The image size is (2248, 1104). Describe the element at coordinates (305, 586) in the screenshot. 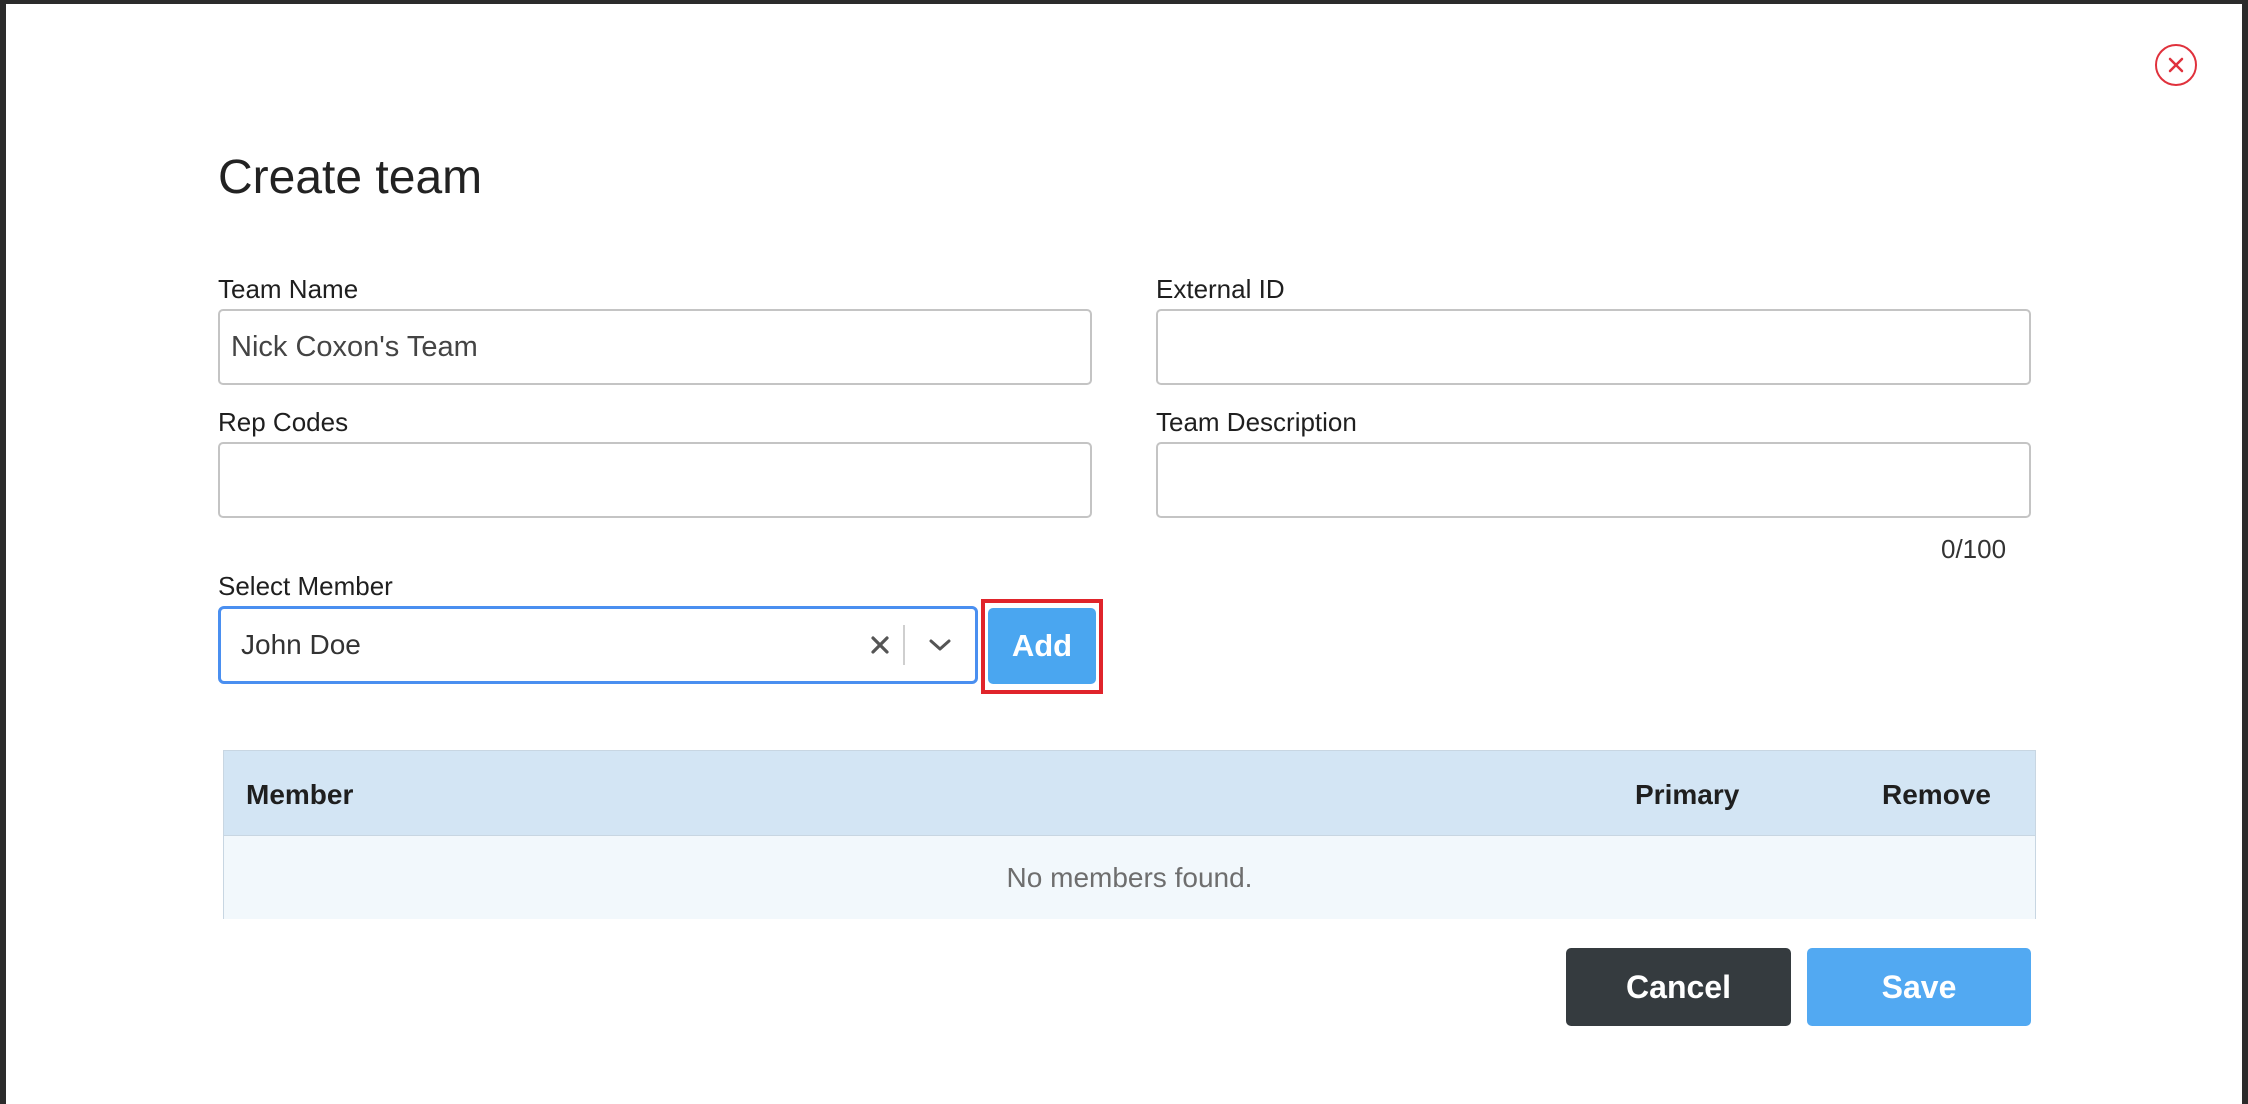

I see `select-member-label: Select Member` at that location.